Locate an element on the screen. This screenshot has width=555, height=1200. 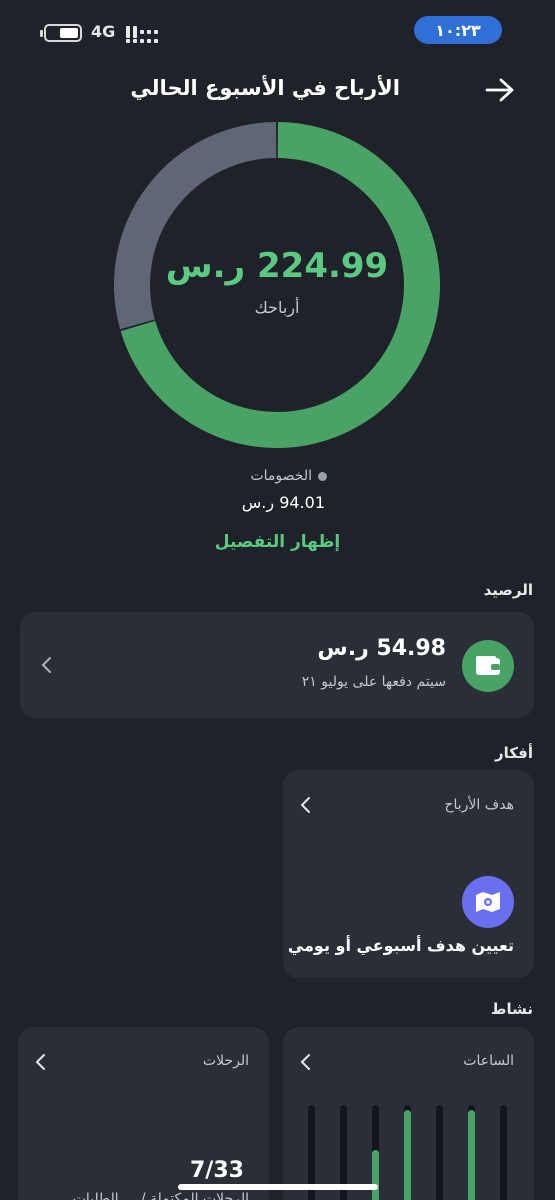
deductions-value: 94.01 ر.س is located at coordinates (283, 502).